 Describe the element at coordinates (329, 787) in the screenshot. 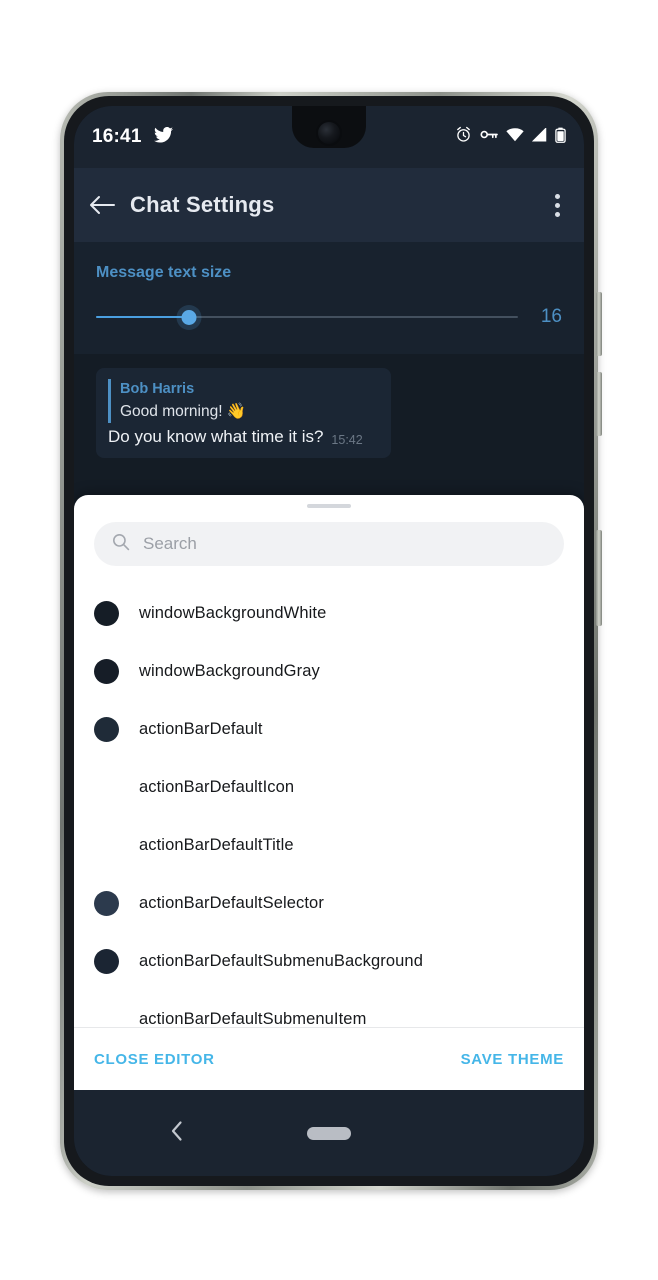

I see `theme-key-row: actionBarDefaultIcon` at that location.